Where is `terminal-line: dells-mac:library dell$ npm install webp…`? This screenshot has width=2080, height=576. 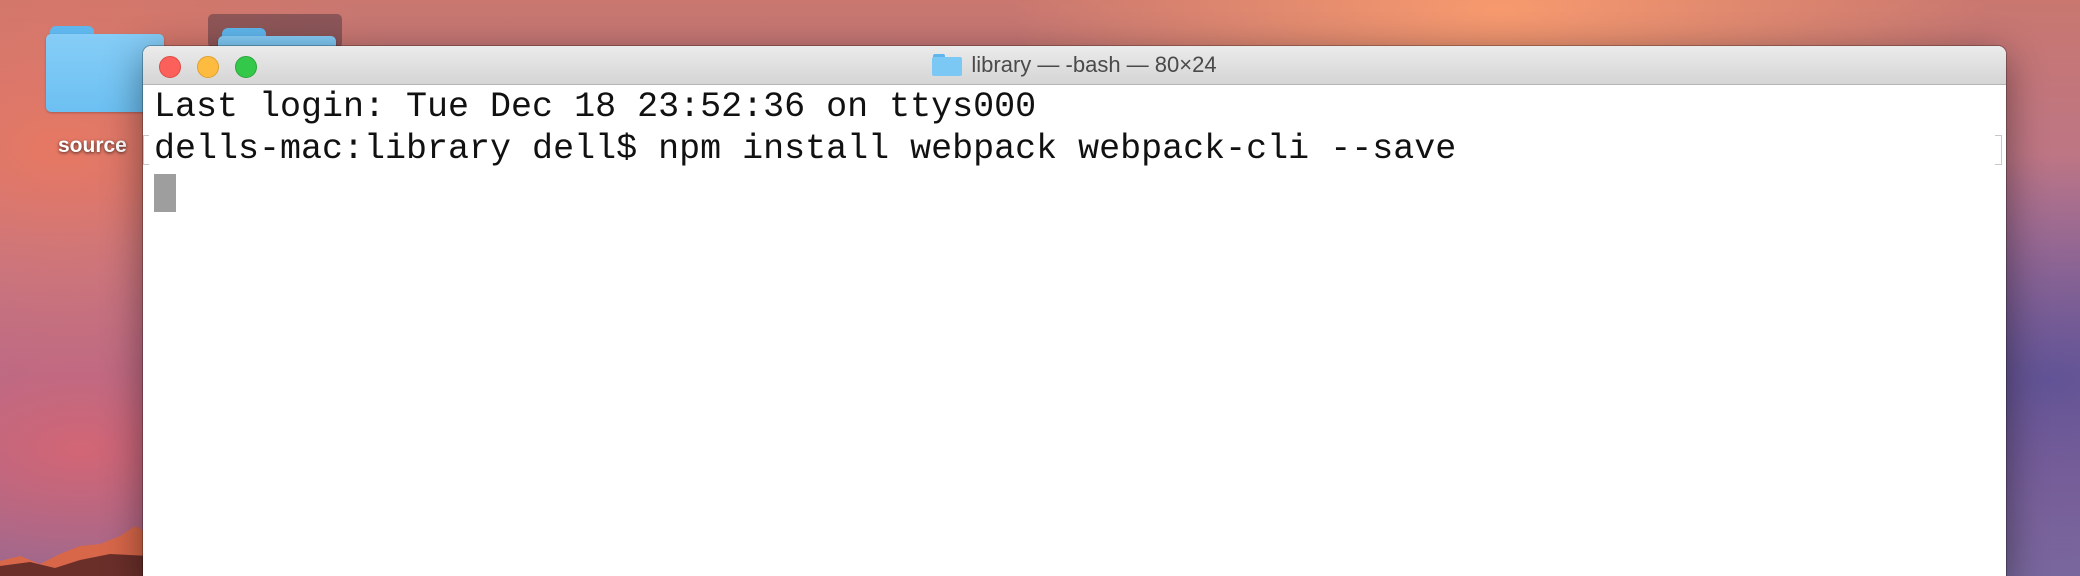
terminal-line: dells-mac:library dell$ npm install webp… is located at coordinates (805, 149).